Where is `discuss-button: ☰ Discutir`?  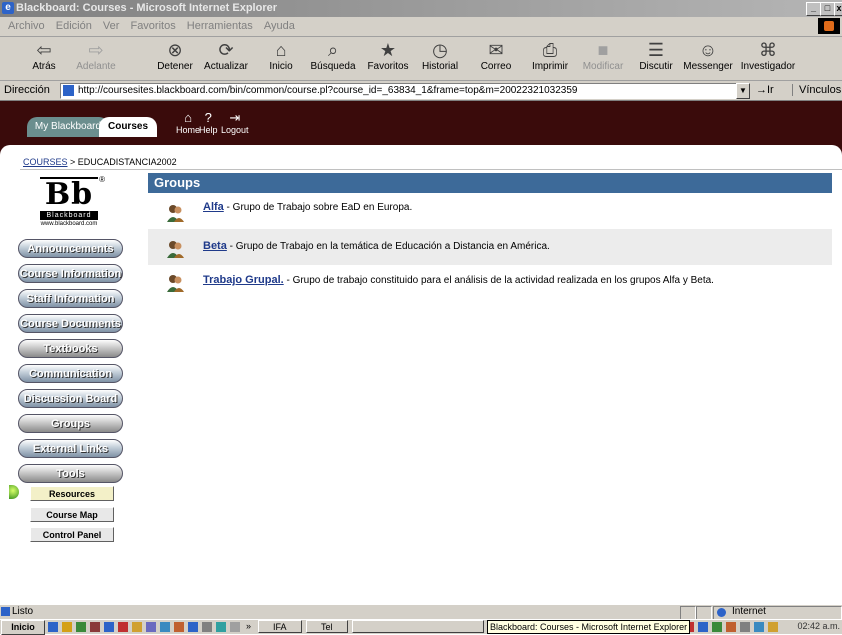 discuss-button: ☰ Discutir is located at coordinates (656, 55).